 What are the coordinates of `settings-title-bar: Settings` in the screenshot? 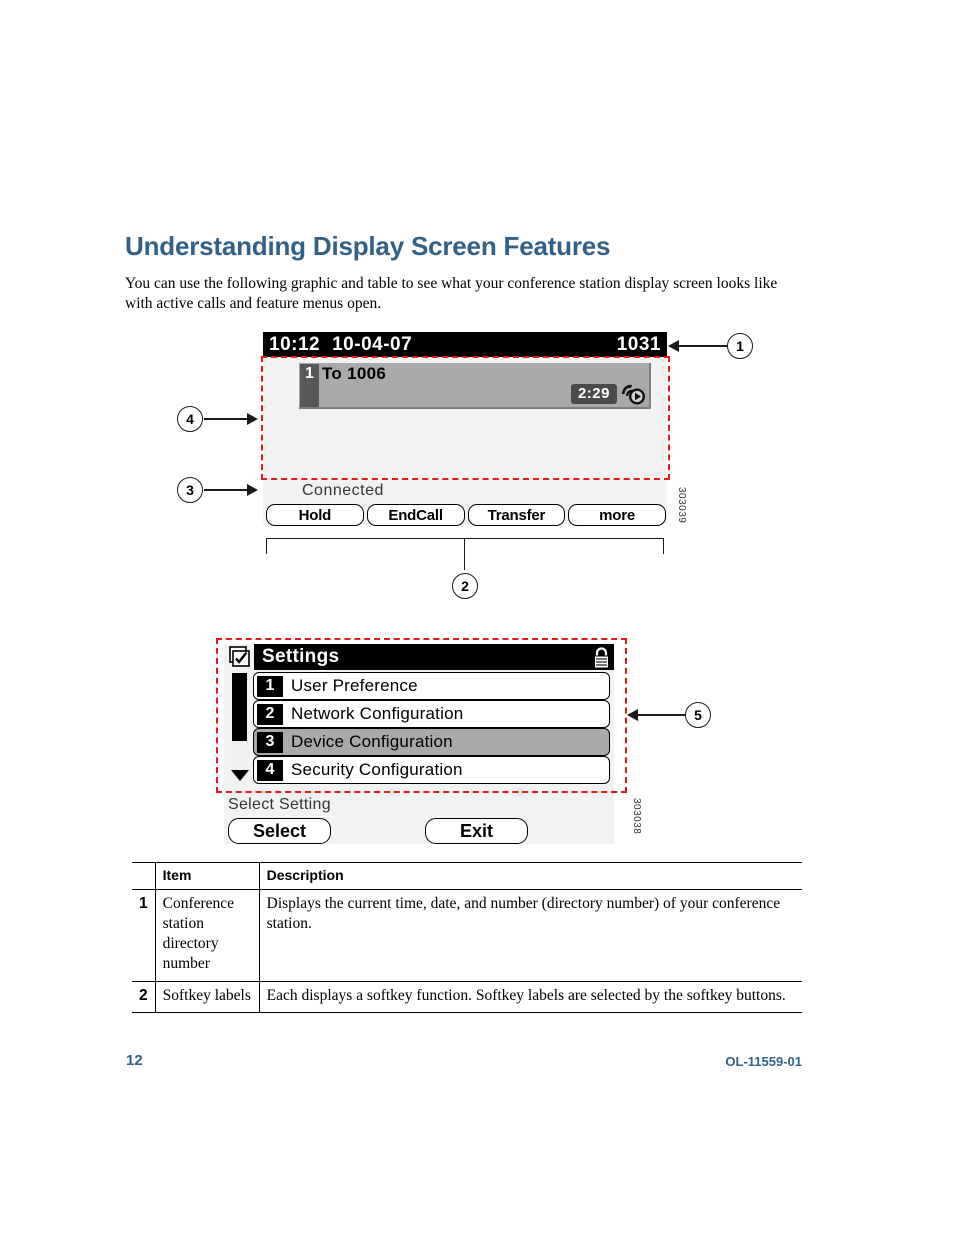 It's located at (434, 657).